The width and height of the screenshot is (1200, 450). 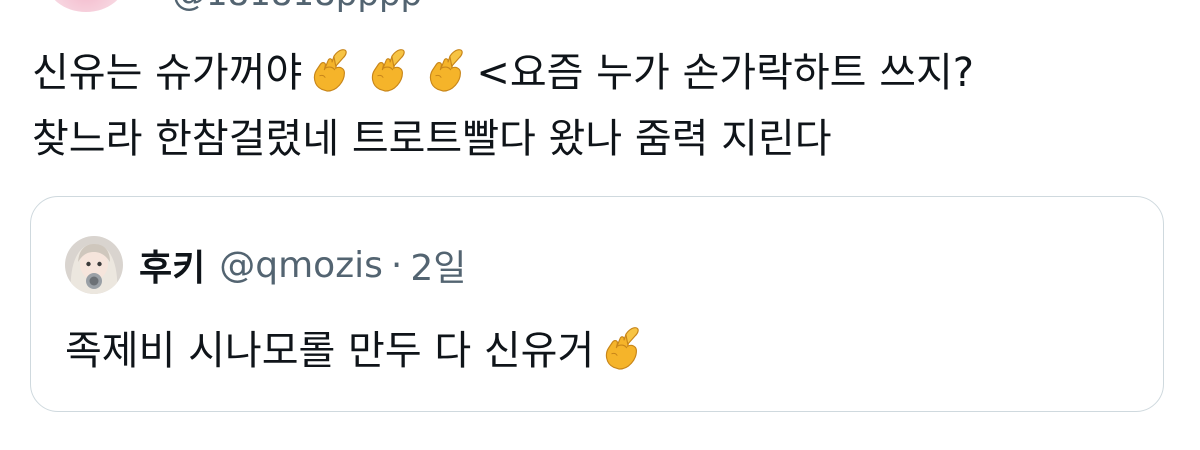 I want to click on tweet-text-segment: <요즘 누가 손가락하트 쓰지?, so click(x=725, y=73).